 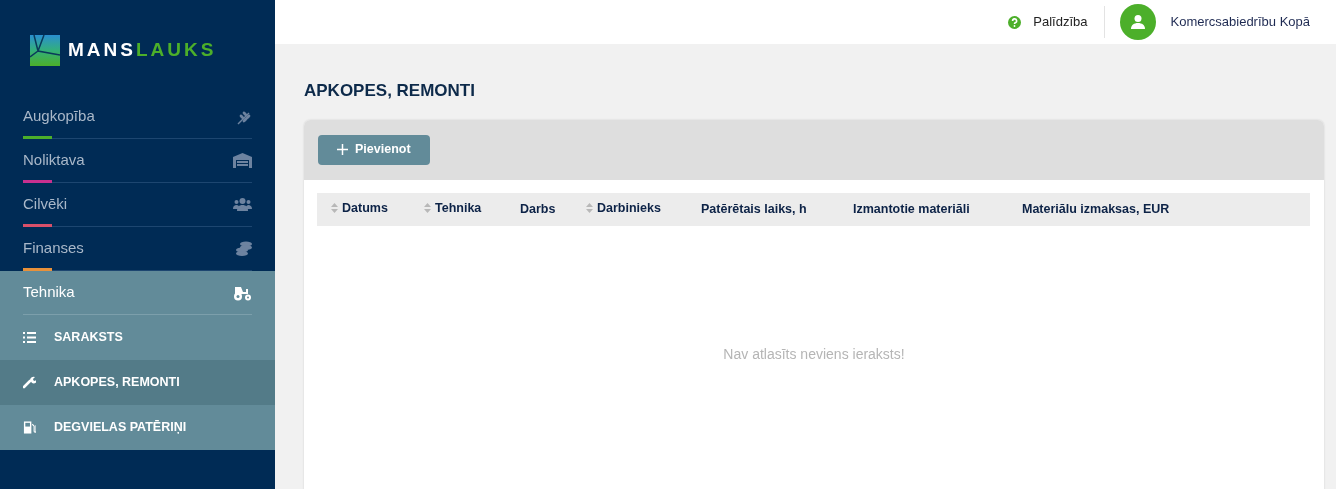 I want to click on sidebar-item: Noliktava, so click(x=137, y=161).